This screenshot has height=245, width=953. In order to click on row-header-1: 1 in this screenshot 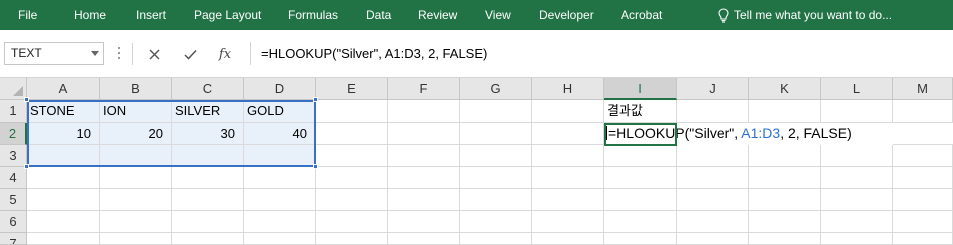, I will do `click(13, 111)`.